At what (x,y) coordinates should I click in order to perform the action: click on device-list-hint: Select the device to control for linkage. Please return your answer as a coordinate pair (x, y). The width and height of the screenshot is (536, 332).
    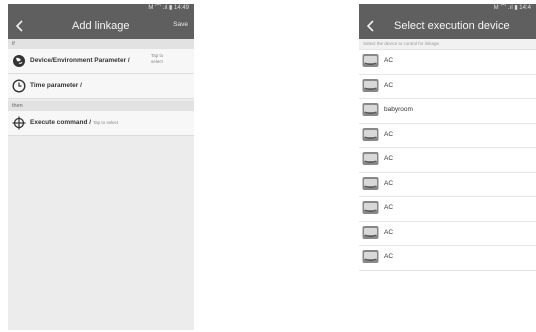
    Looking at the image, I should click on (447, 44).